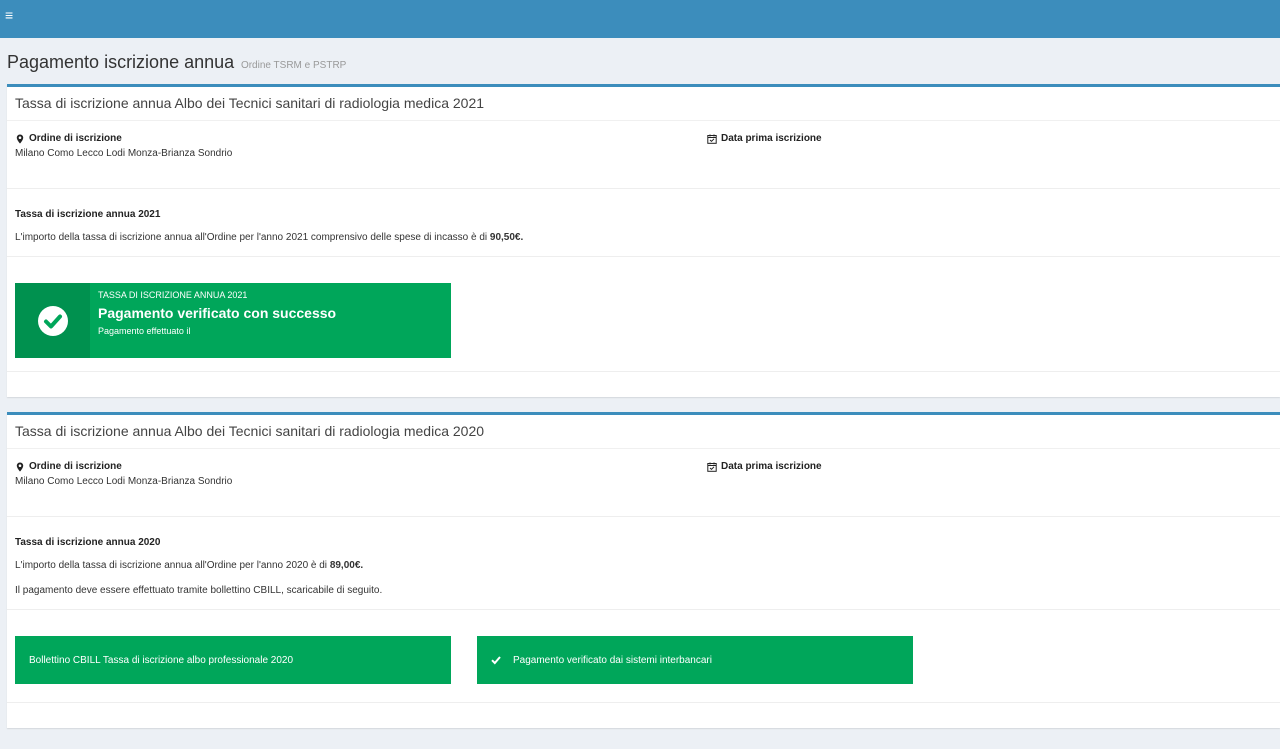 Image resolution: width=1280 pixels, height=749 pixels. I want to click on check-icon, so click(496, 660).